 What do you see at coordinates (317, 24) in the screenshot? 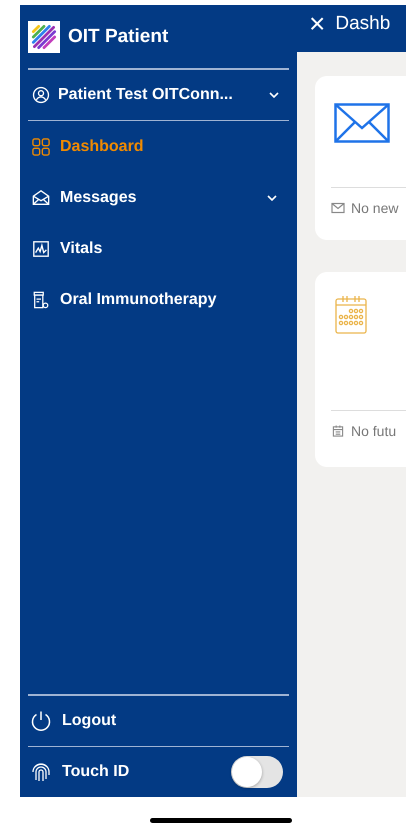
I see `close-button: ×` at bounding box center [317, 24].